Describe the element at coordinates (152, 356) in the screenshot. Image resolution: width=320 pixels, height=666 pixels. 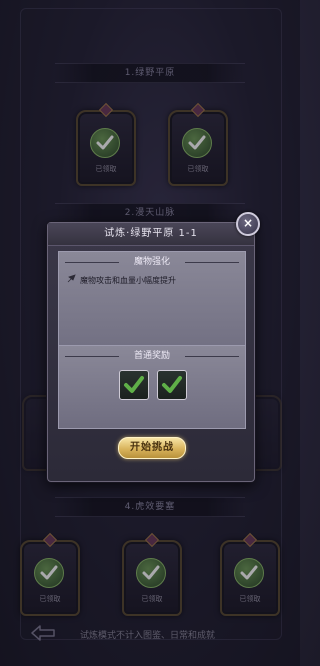
I see `reward-header: 首通奖励` at that location.